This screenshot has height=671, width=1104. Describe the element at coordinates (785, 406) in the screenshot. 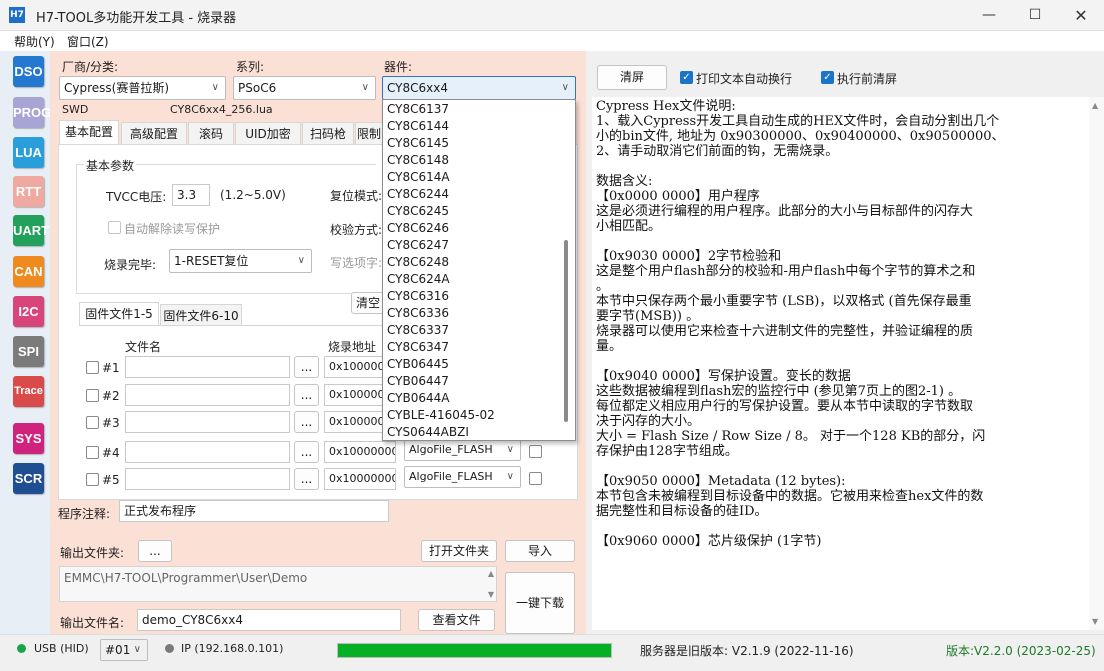

I see `log-line: 每位都定义相应用户行的写保护设置。要从本节中读取的字节数取` at that location.